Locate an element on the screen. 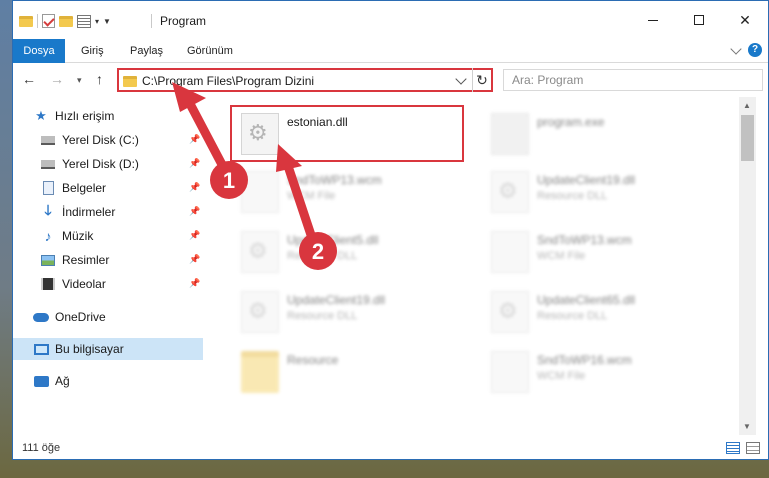 The height and width of the screenshot is (478, 769). sidebar-item-label: Bu bilgisayar is located at coordinates (89, 349).